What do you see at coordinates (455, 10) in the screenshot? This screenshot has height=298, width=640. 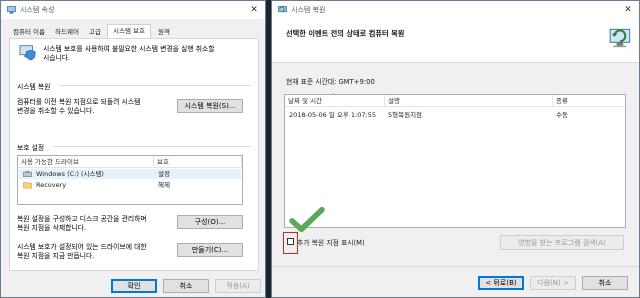 I see `title-bar: 시스템 복원` at bounding box center [455, 10].